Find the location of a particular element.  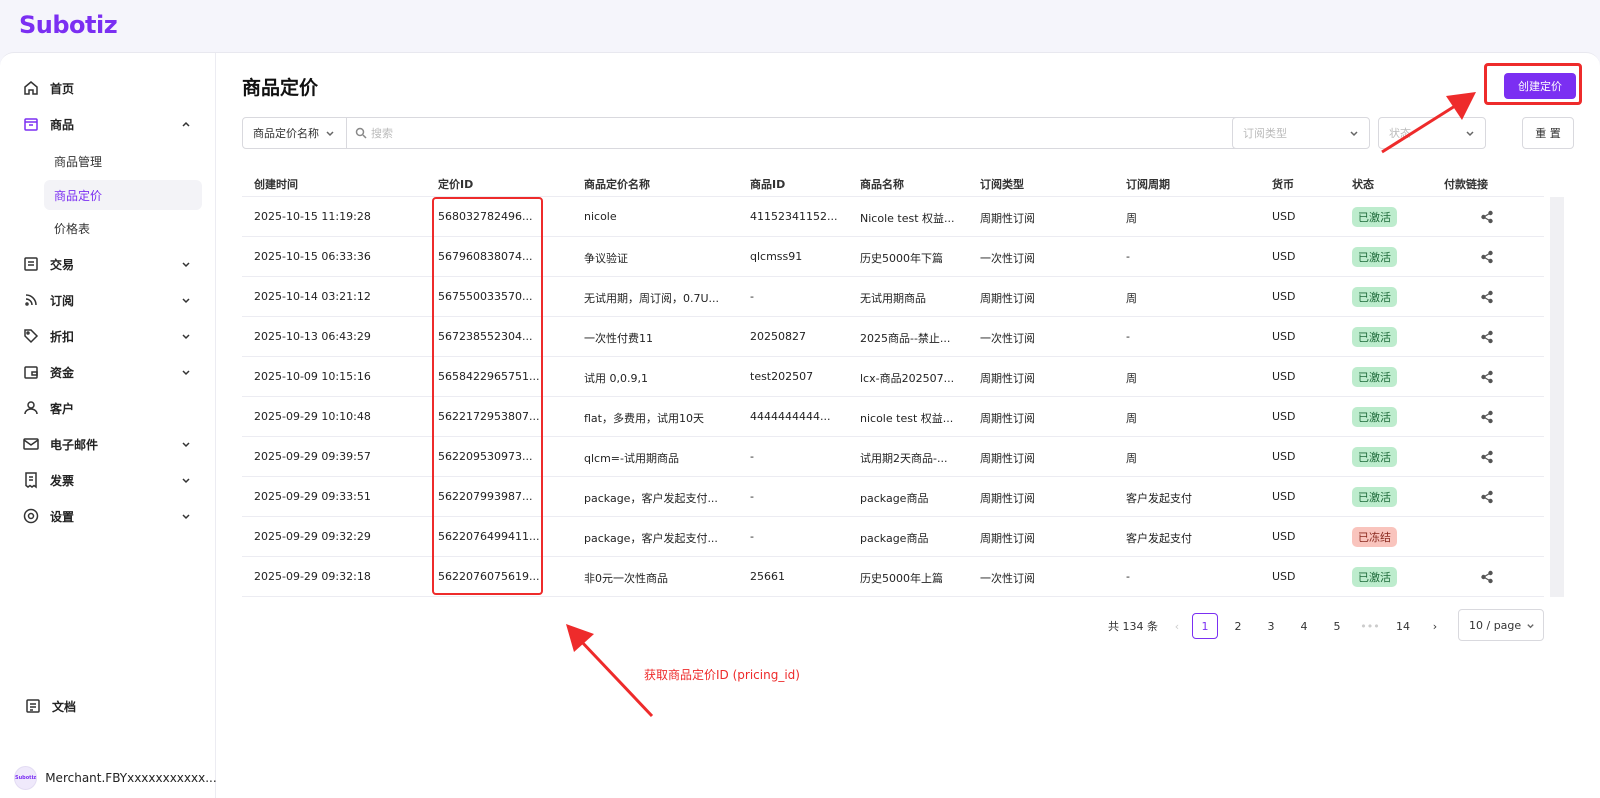

cell-product-id: 20250827 is located at coordinates (778, 336).